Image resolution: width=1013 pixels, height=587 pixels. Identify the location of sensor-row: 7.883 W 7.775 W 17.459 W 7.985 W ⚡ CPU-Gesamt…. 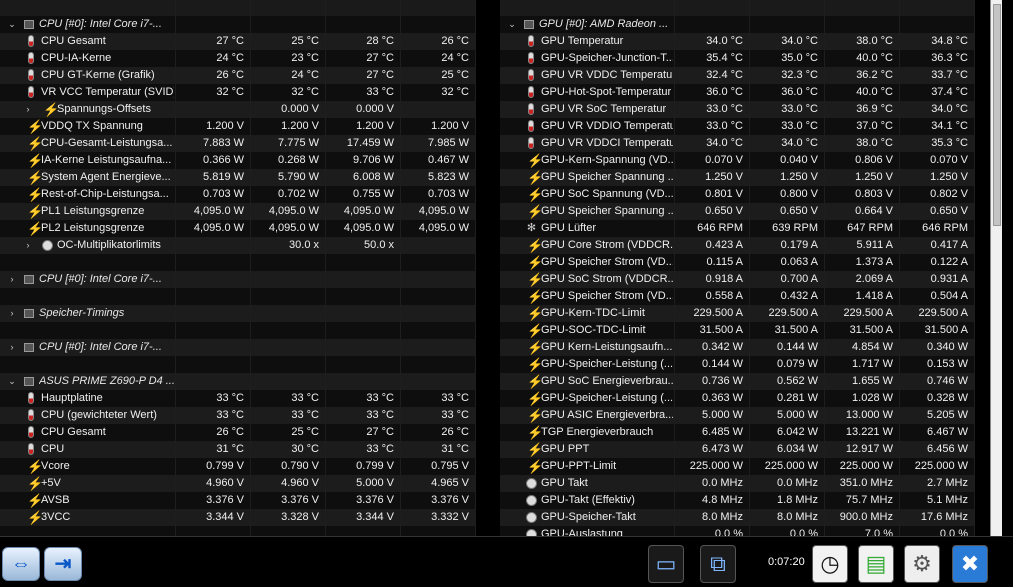
(241, 143).